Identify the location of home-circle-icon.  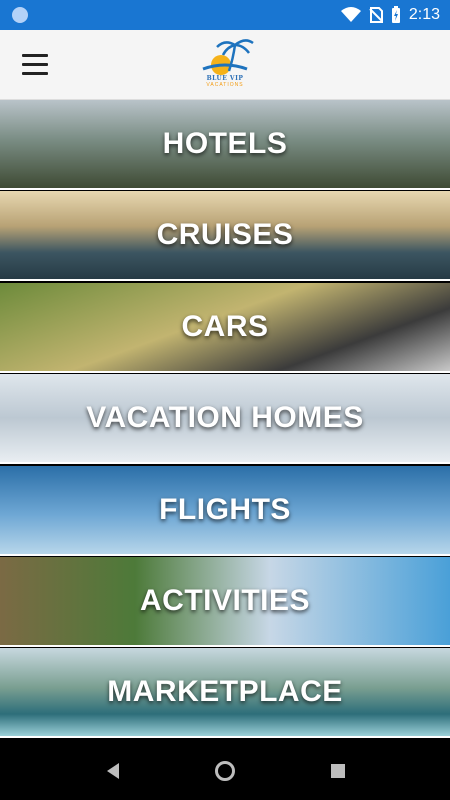
(225, 771).